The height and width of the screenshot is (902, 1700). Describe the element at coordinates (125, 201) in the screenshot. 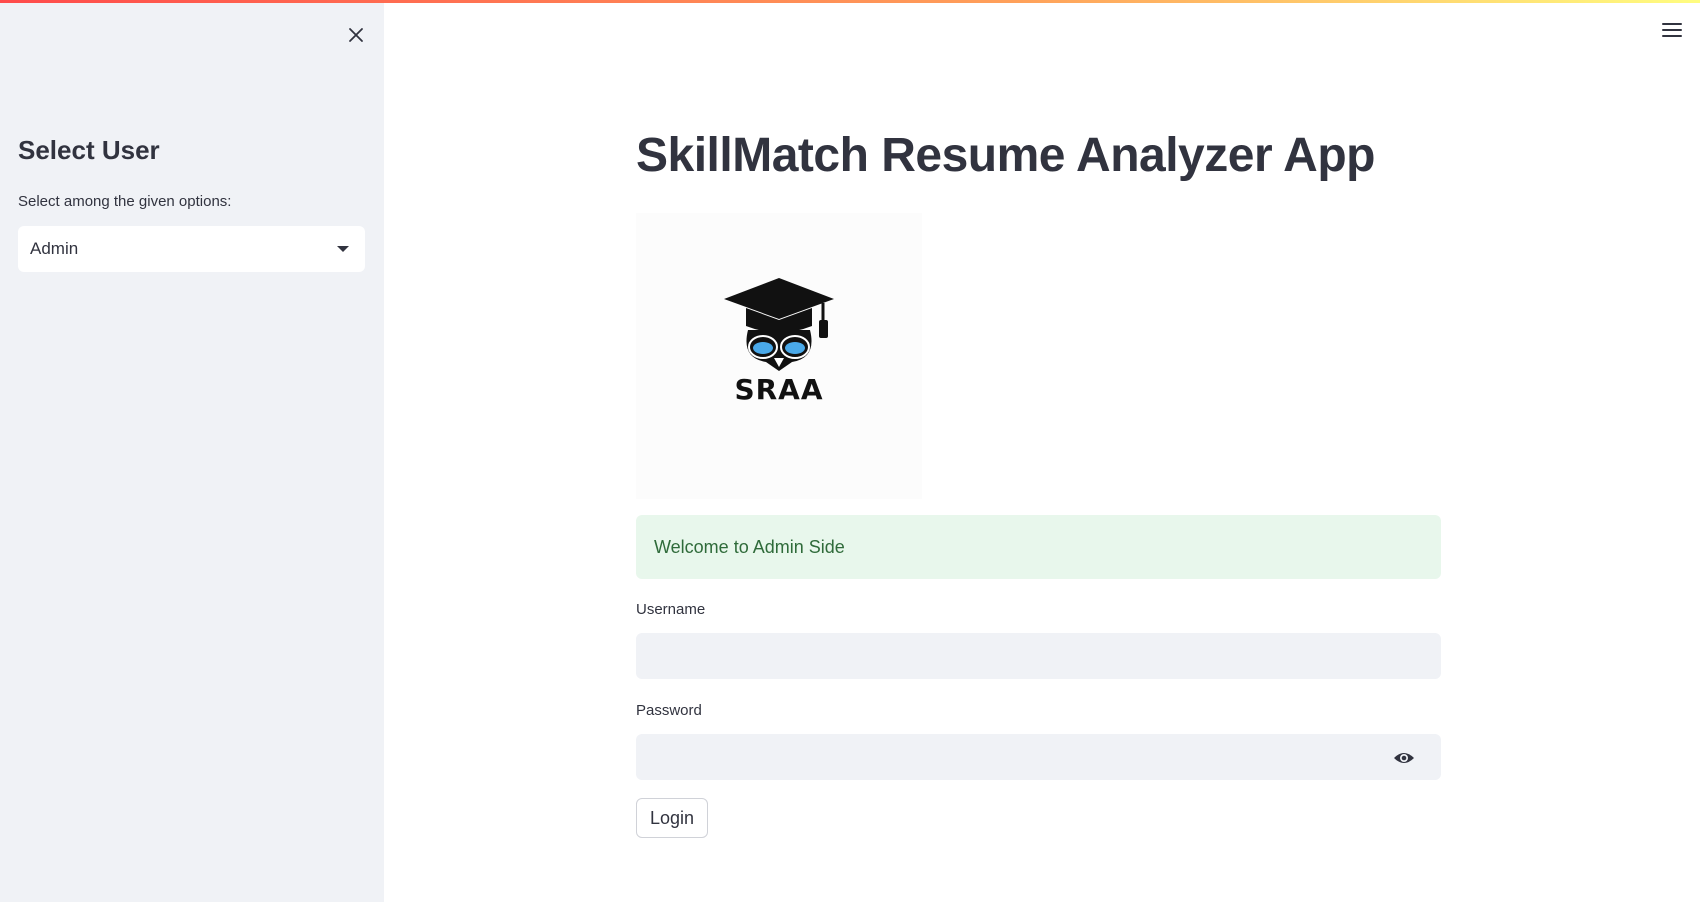

I see `select-help-text: Select among the given options:` at that location.